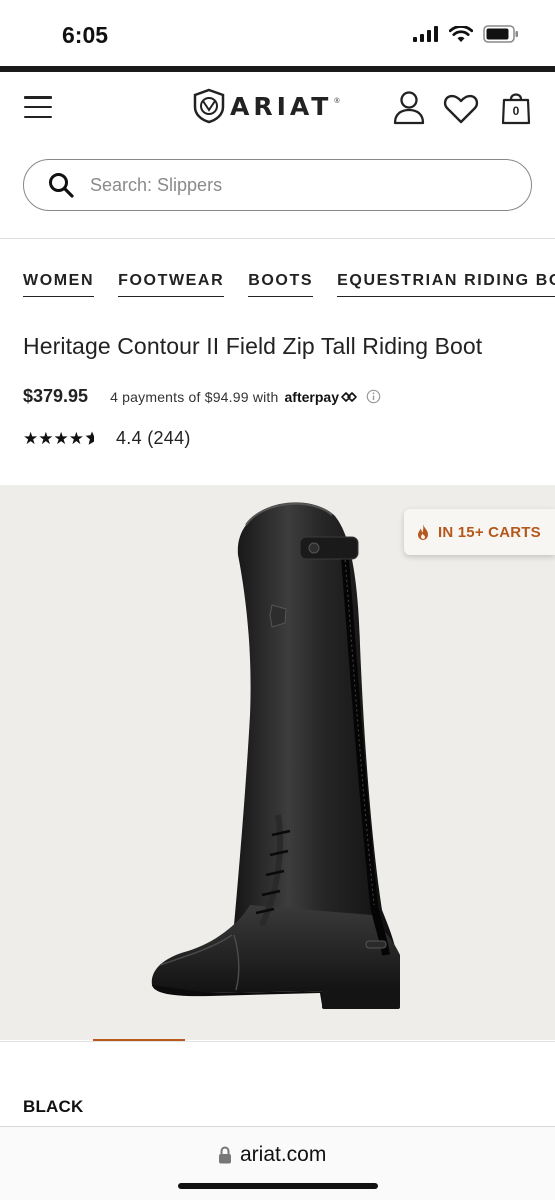 This screenshot has width=555, height=1200. Describe the element at coordinates (516, 111) in the screenshot. I see `cart-count: 0` at that location.